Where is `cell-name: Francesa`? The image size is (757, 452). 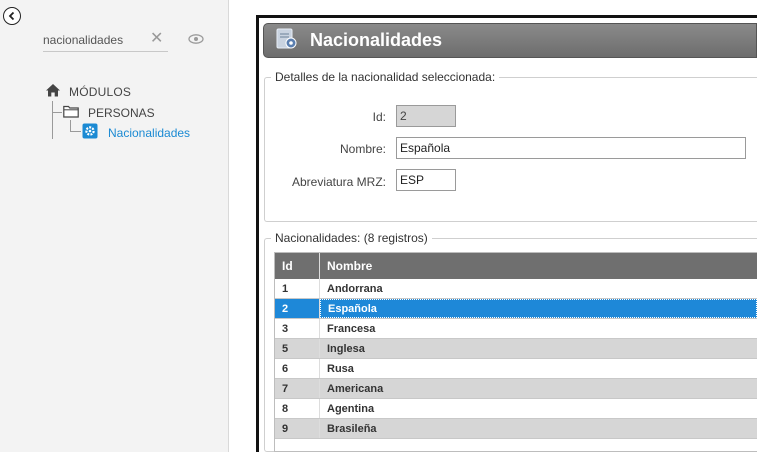
cell-name: Francesa is located at coordinates (351, 328).